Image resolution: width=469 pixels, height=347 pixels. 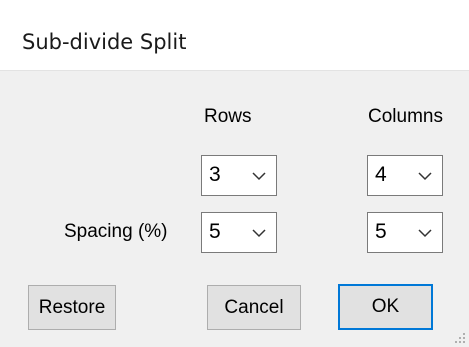 What do you see at coordinates (239, 232) in the screenshot?
I see `row-spacing-select: 5` at bounding box center [239, 232].